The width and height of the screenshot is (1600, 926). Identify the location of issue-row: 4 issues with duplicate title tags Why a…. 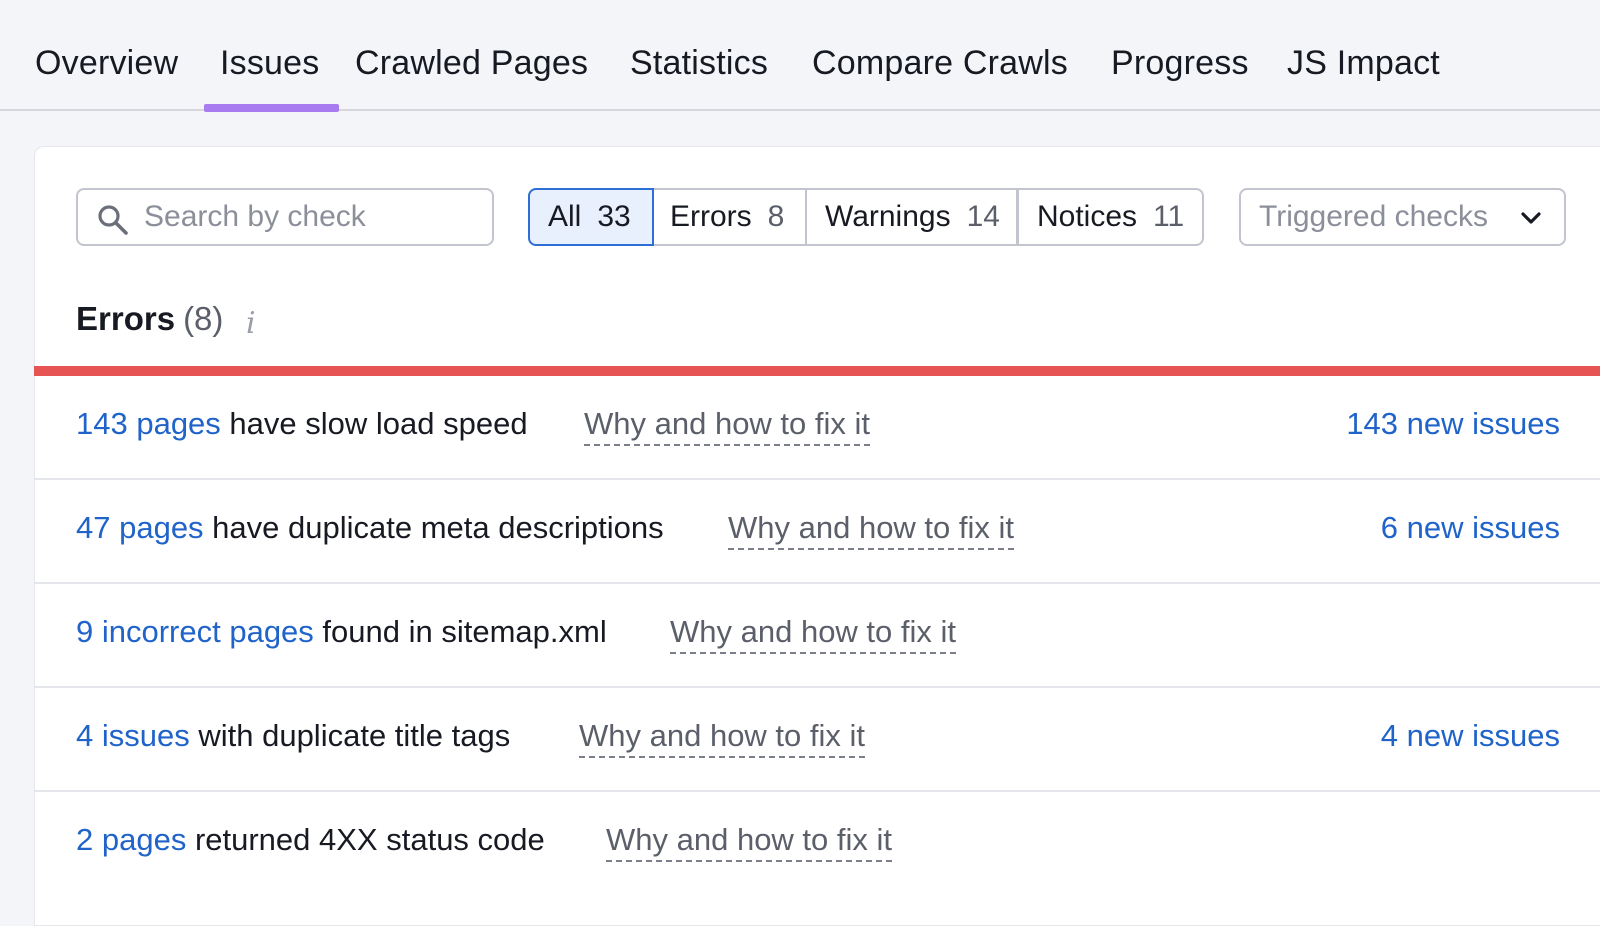
(817, 740).